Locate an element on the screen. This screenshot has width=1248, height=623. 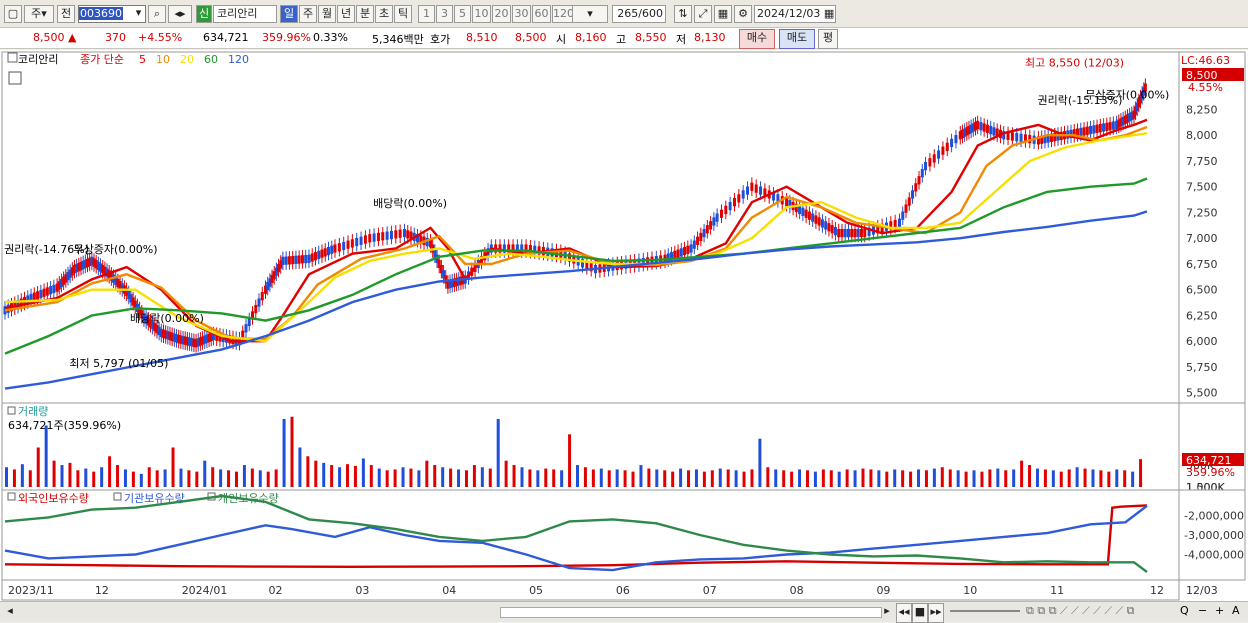
rewind-icon: ◂◂ is located at coordinates (904, 613).